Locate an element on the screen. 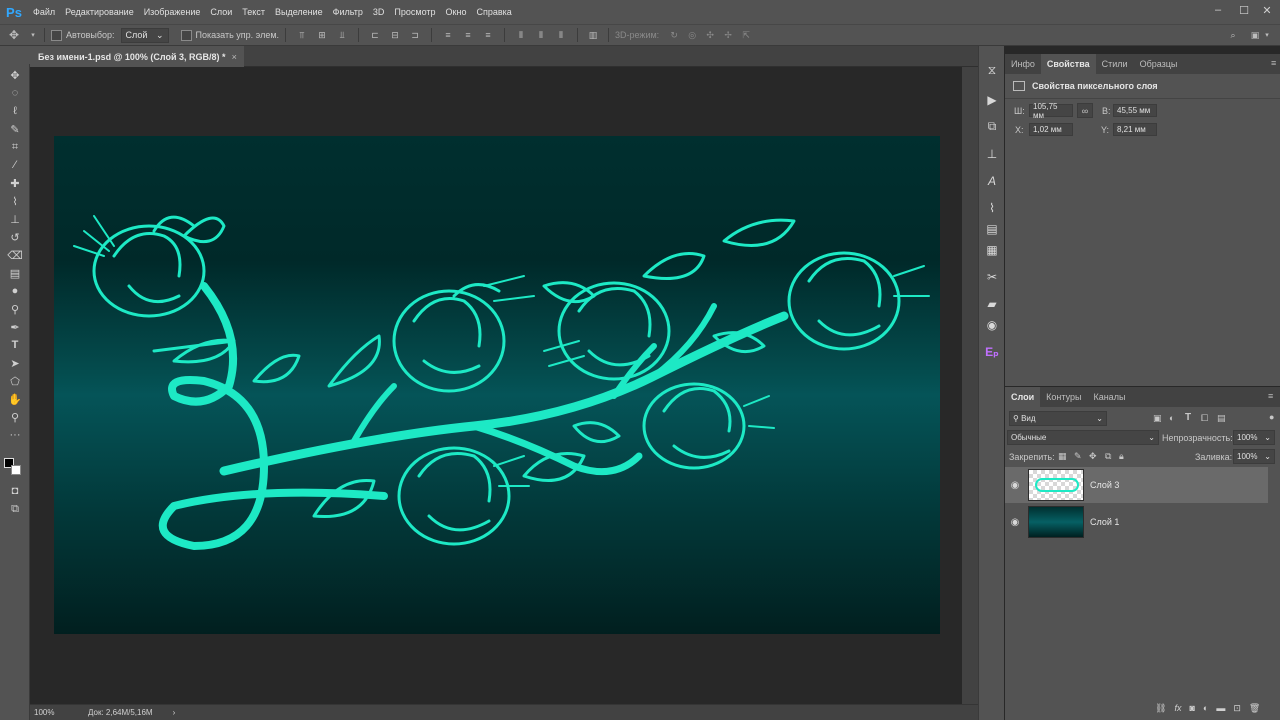  gradient-tool-icon: ▤ is located at coordinates (15, 273).